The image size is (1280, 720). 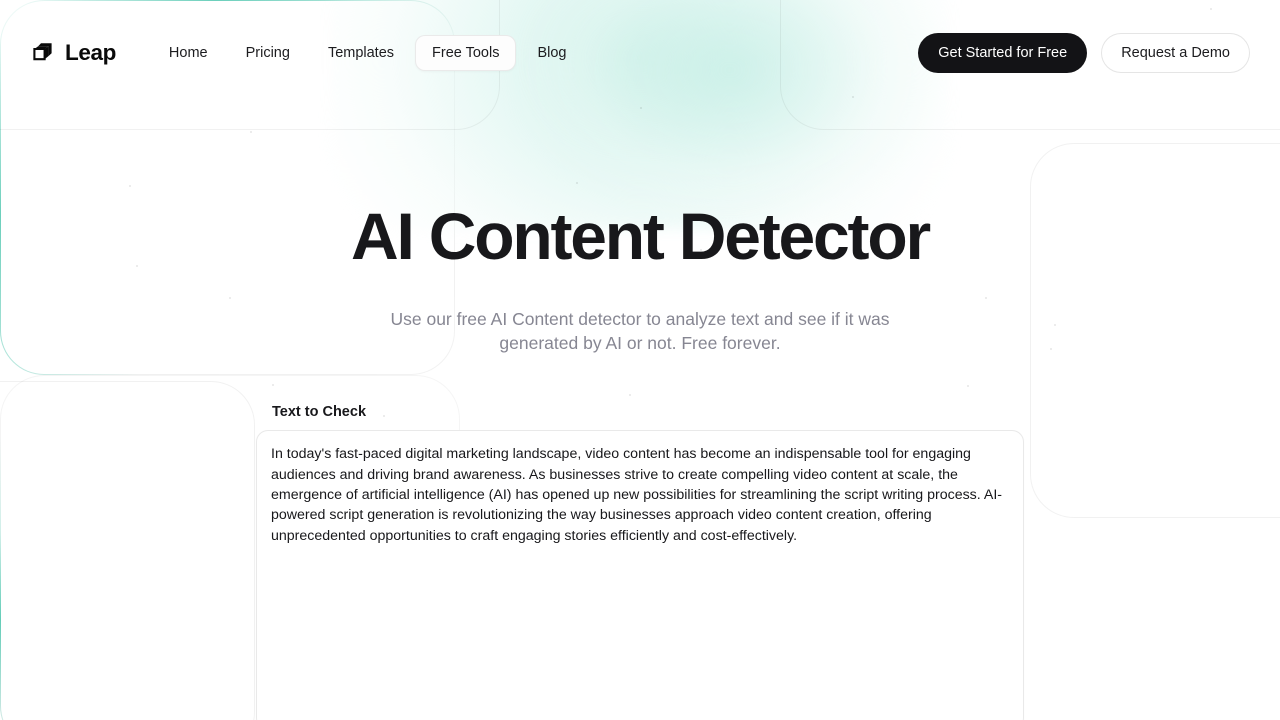 What do you see at coordinates (90, 52) in the screenshot?
I see `brand-name: Leap` at bounding box center [90, 52].